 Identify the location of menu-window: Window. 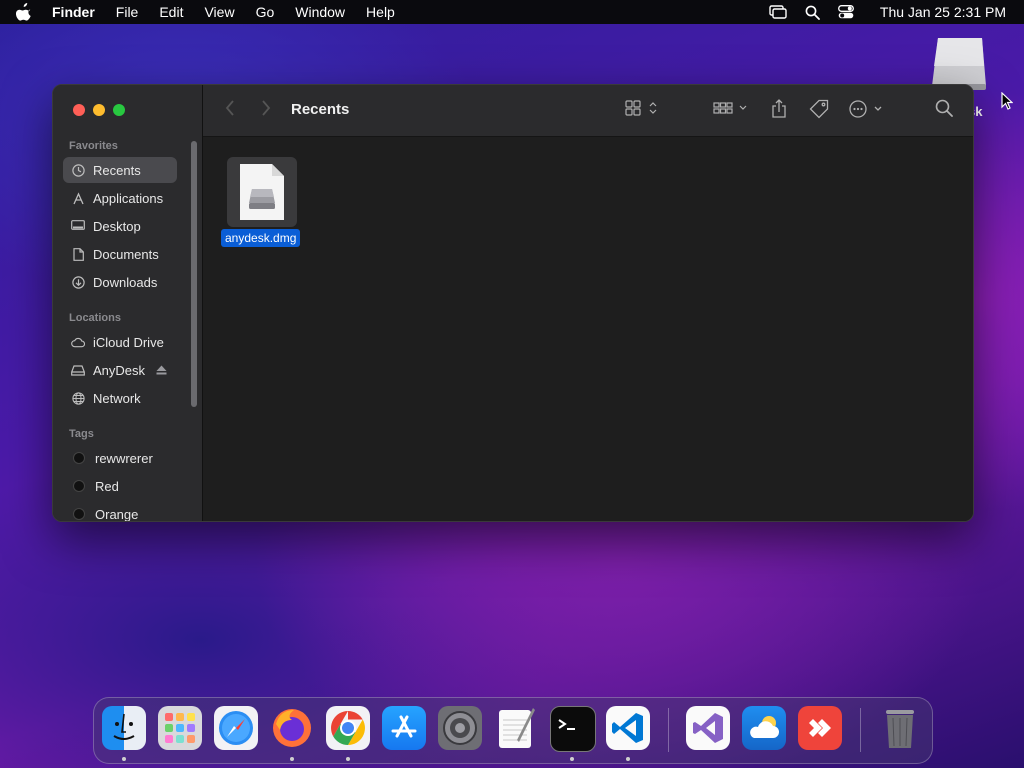
(320, 12).